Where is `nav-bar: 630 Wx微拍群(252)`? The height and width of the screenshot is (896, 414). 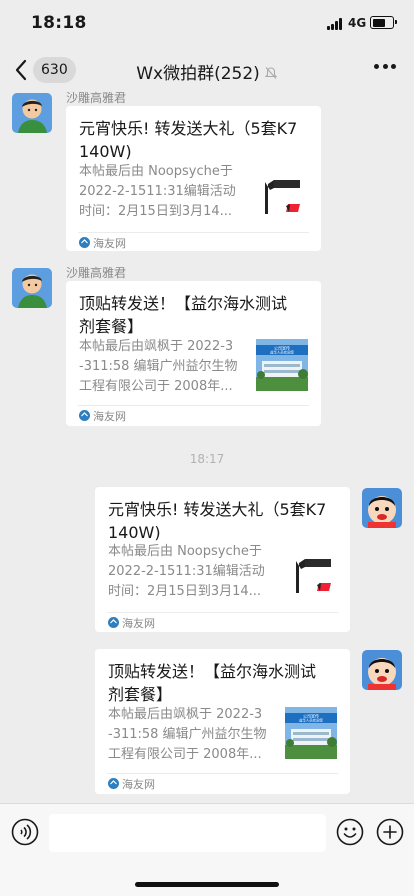
nav-bar: 630 Wx微拍群(252) is located at coordinates (207, 70).